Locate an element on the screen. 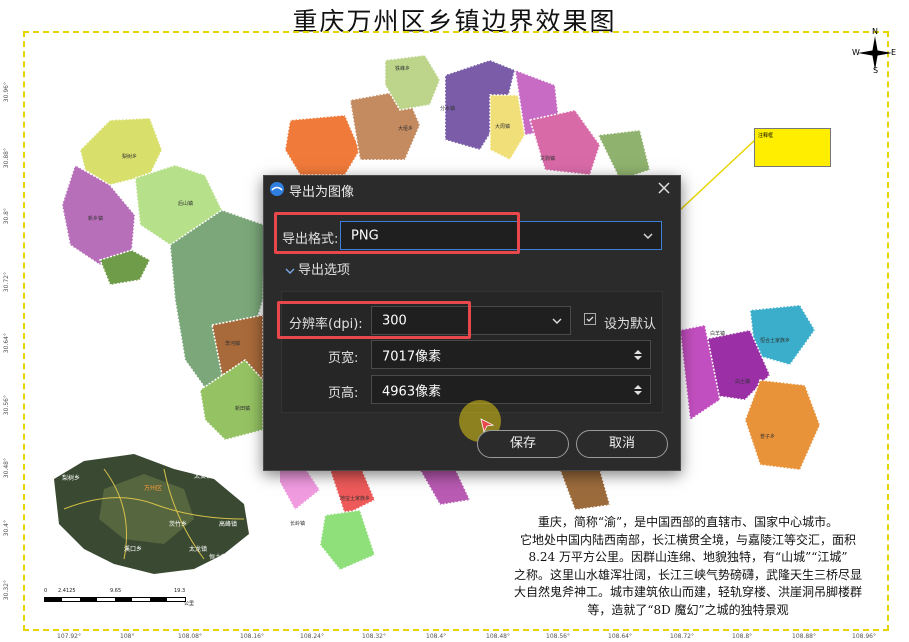 This screenshot has height=642, width=909. set-default-label: 设为默认 is located at coordinates (630, 324).